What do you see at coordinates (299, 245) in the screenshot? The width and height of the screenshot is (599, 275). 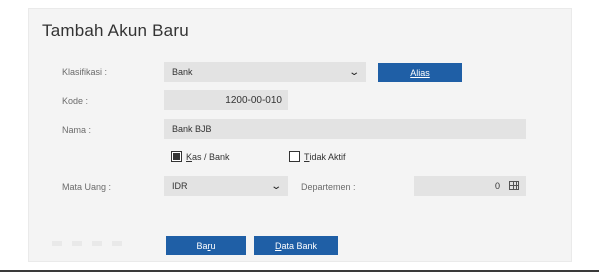 I see `data-bank-label-post: ata Bank` at bounding box center [299, 245].